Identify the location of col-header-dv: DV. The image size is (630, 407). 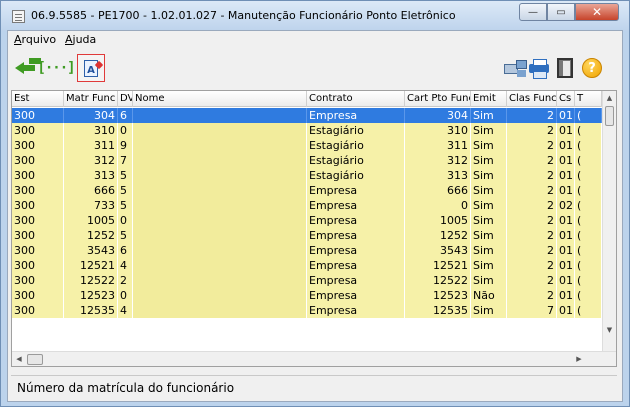
(125, 99).